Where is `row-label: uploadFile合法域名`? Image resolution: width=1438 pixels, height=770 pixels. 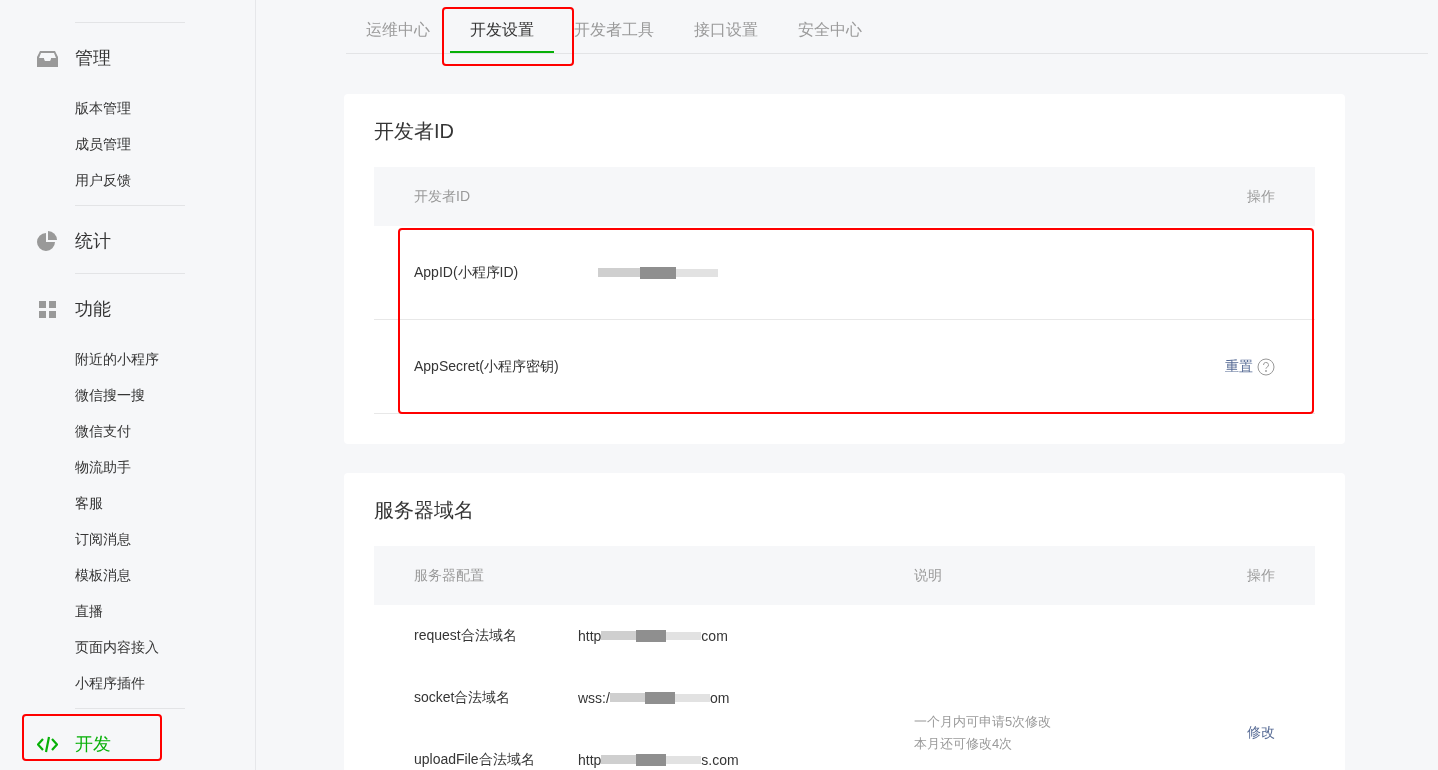
row-label: uploadFile合法域名 is located at coordinates (475, 760).